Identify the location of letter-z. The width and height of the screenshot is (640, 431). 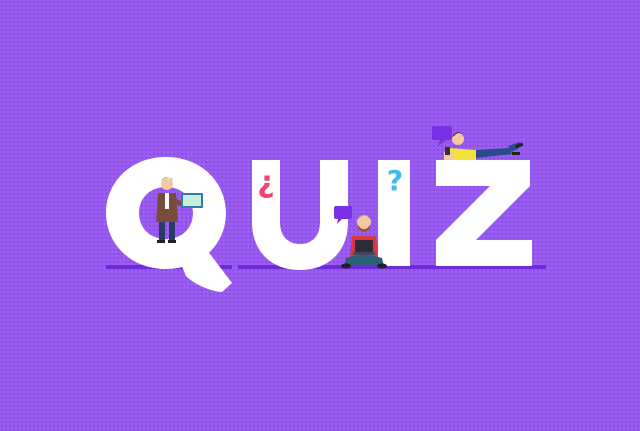
(484, 213).